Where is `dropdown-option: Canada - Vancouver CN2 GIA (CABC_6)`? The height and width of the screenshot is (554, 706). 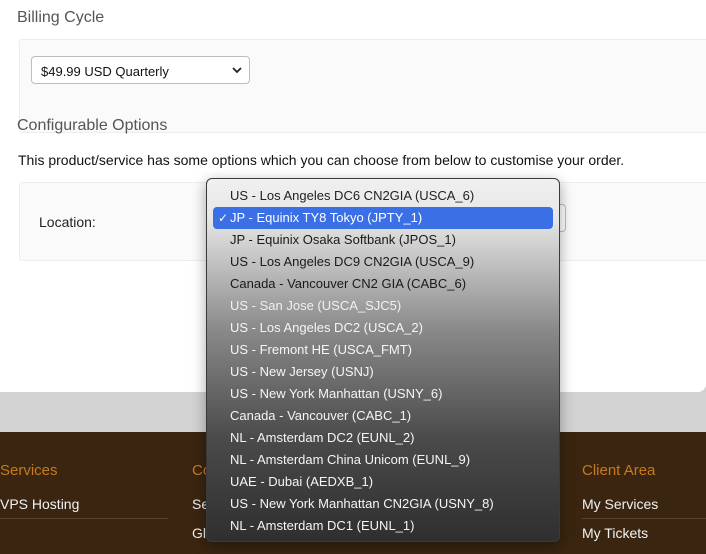 dropdown-option: Canada - Vancouver CN2 GIA (CABC_6) is located at coordinates (383, 284).